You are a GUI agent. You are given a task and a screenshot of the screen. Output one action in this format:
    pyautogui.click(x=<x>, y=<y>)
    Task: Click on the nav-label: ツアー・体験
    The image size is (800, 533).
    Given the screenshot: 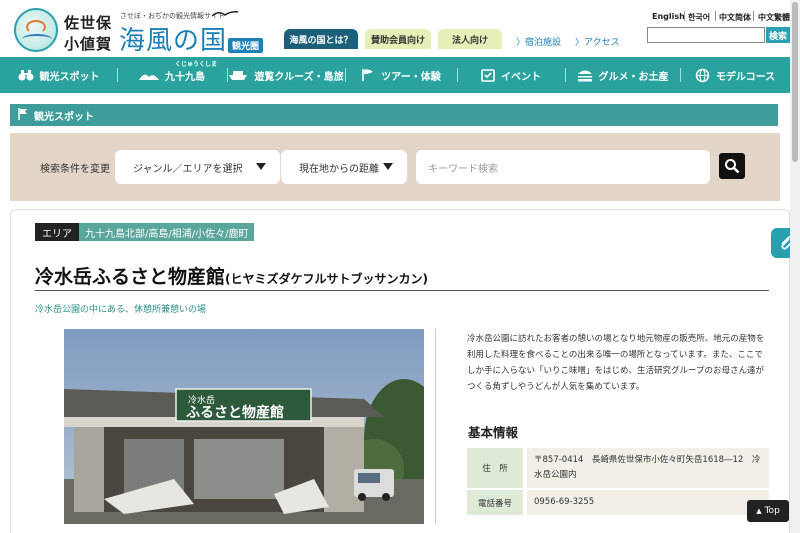 What is the action you would take?
    pyautogui.click(x=411, y=77)
    